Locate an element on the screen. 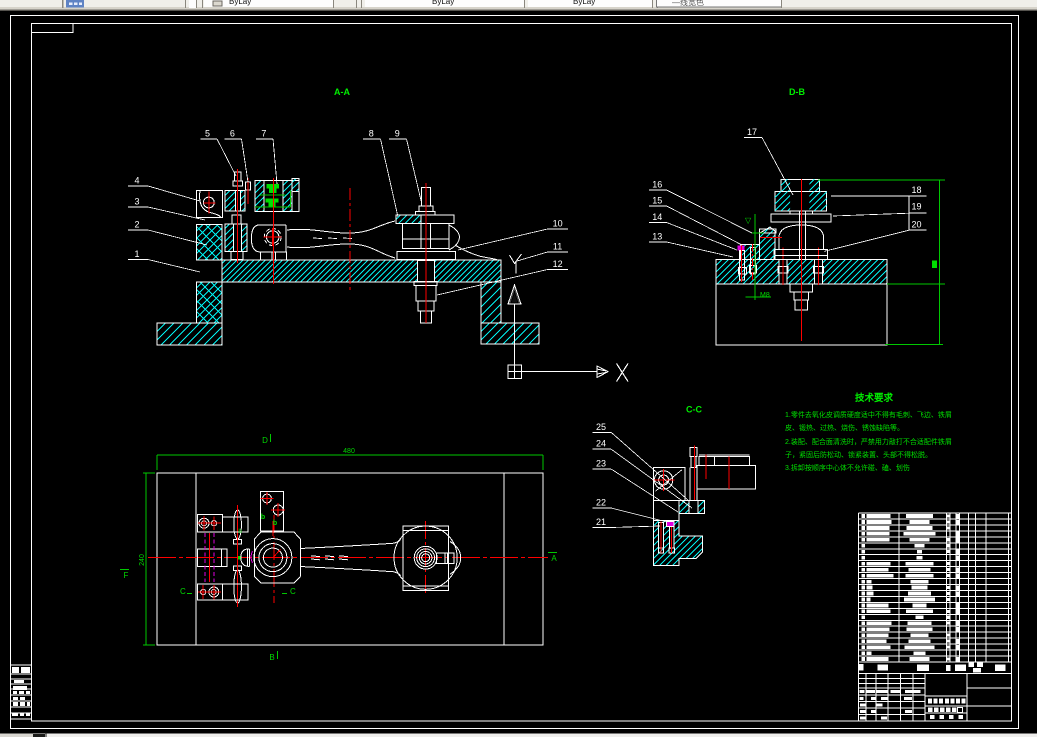 The height and width of the screenshot is (737, 1037). svg-text: 2 is located at coordinates (136, 225).